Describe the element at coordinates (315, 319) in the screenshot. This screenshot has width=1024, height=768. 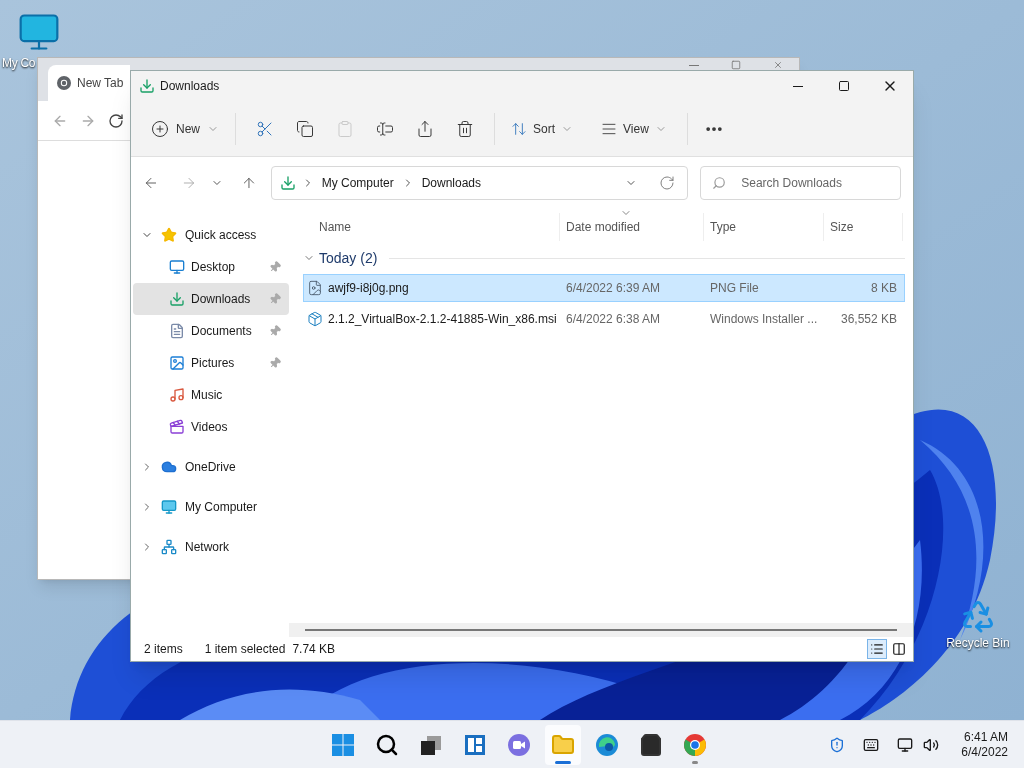
I see `installer-icon` at that location.